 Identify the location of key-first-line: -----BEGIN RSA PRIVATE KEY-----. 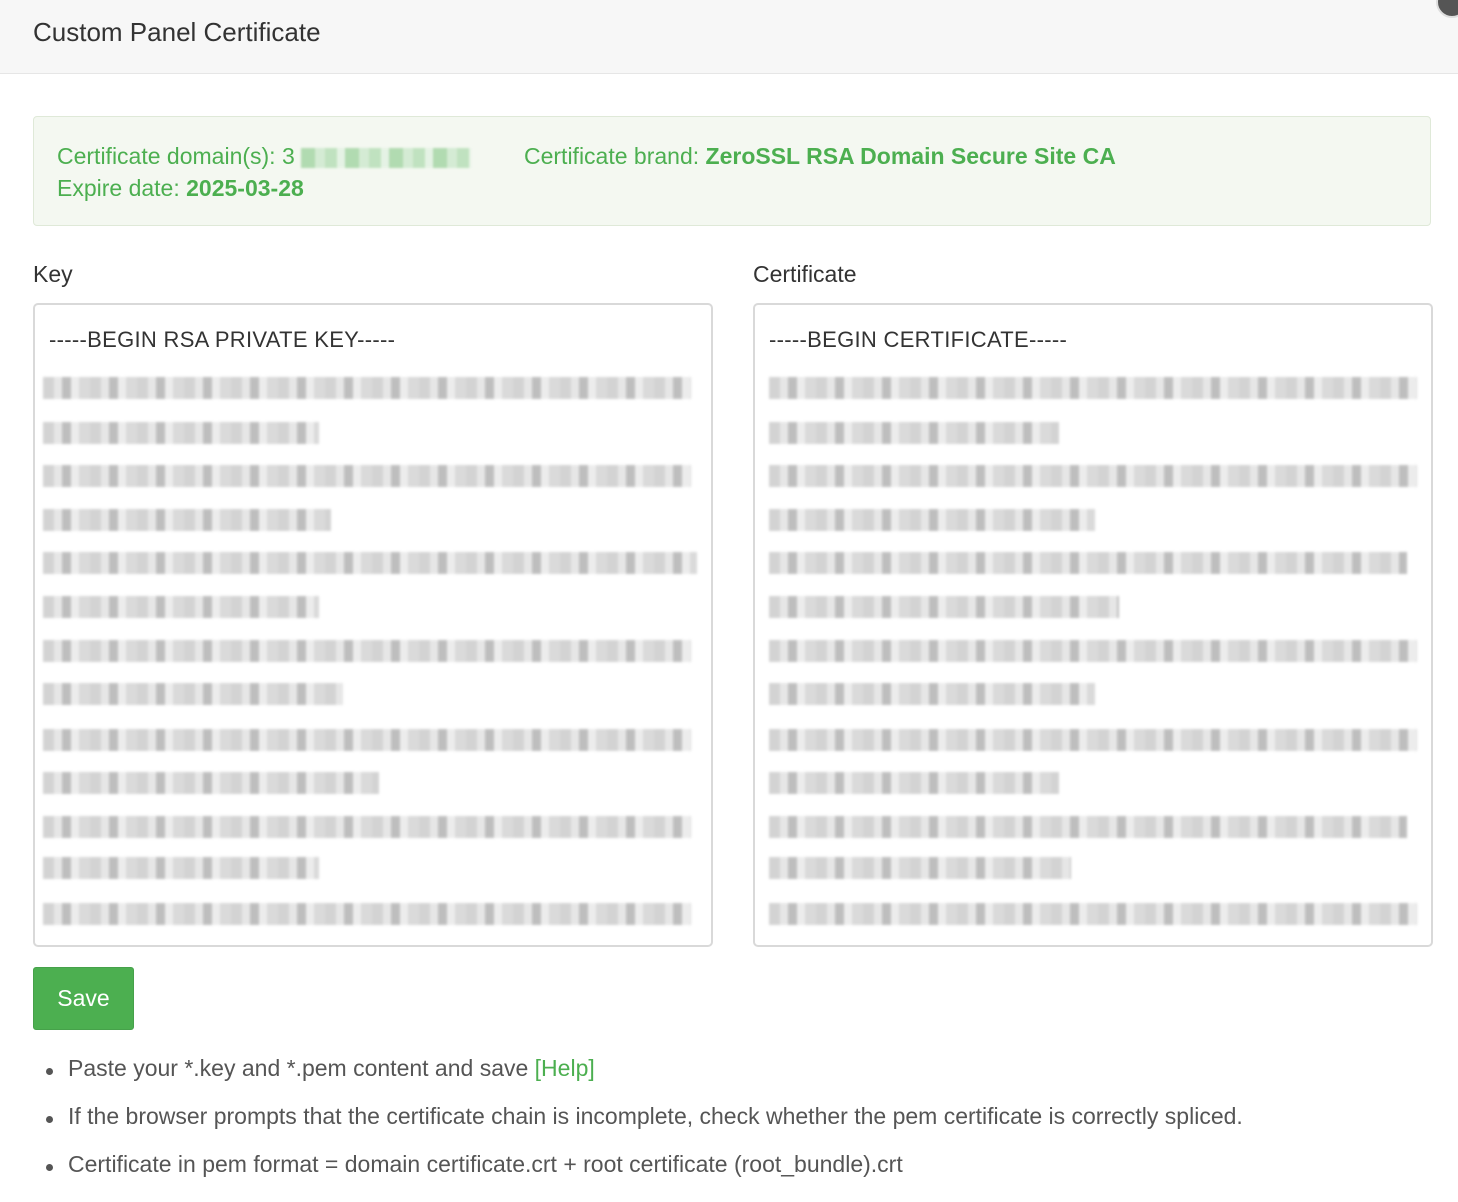
(222, 339).